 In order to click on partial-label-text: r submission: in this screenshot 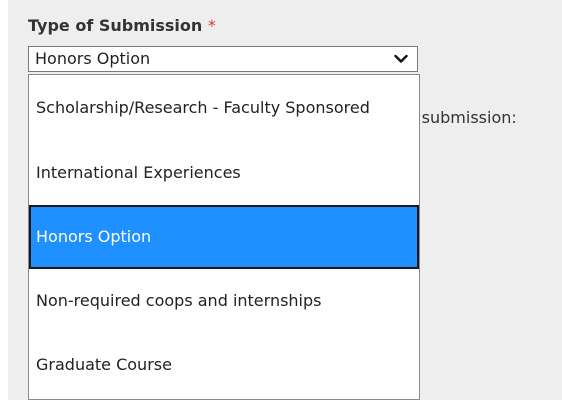, I will do `click(463, 117)`.